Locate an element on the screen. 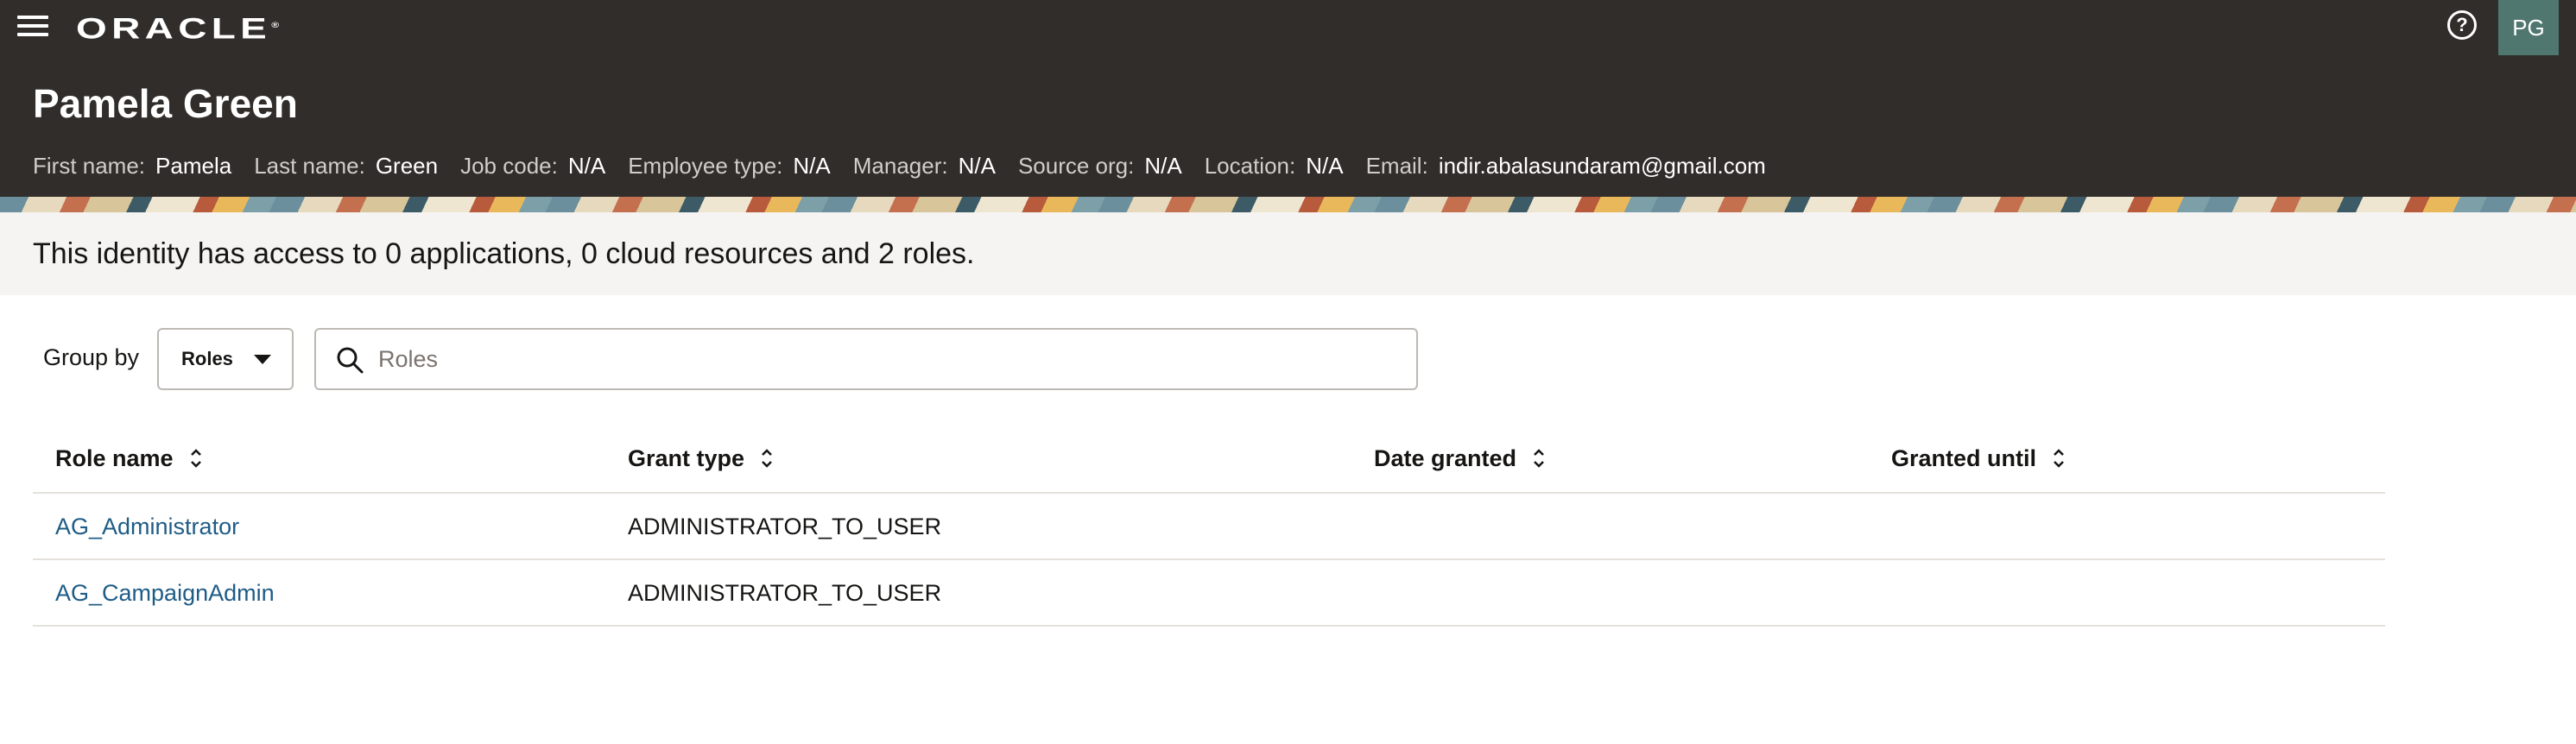 The image size is (2576, 744). search-box is located at coordinates (866, 359).